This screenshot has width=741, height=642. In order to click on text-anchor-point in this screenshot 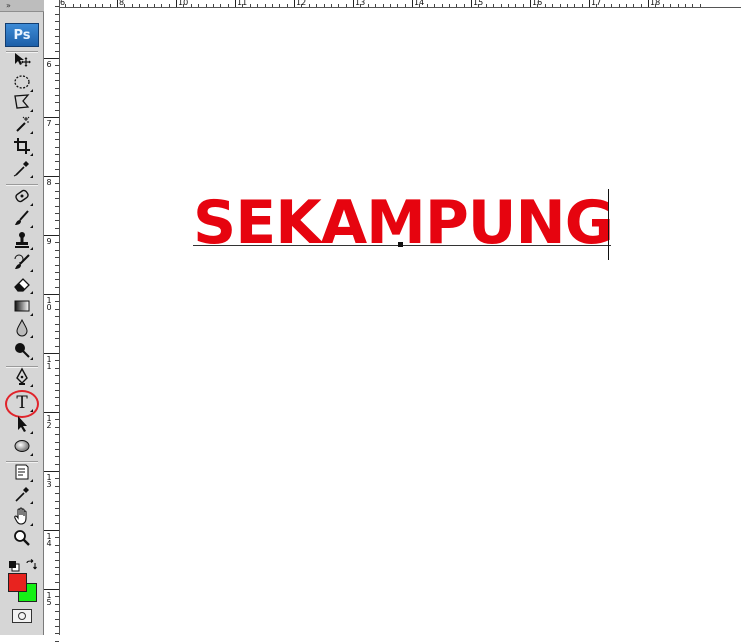, I will do `click(400, 244)`.